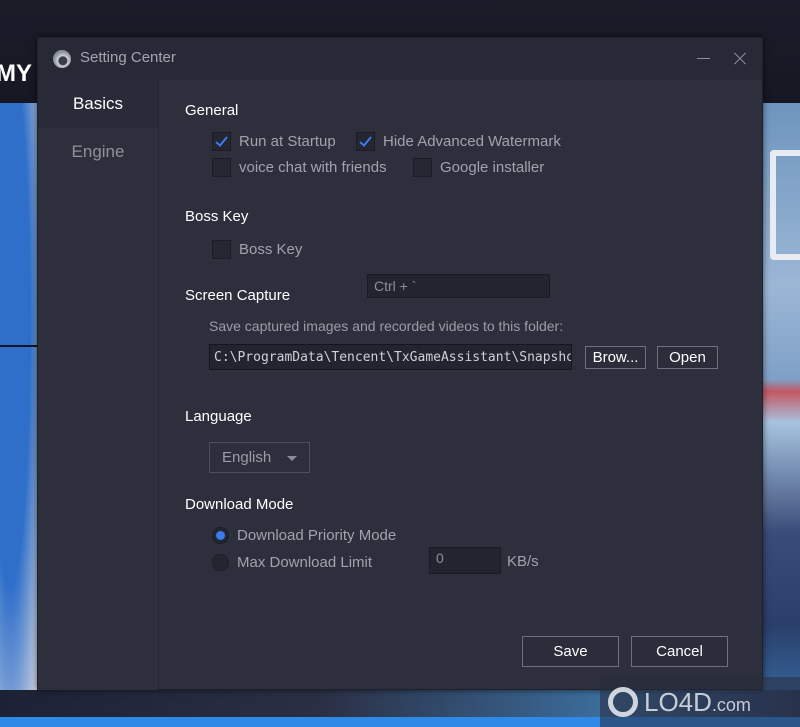 This screenshot has height=727, width=800. Describe the element at coordinates (313, 167) in the screenshot. I see `voice-chat-label: voice chat with friends` at that location.